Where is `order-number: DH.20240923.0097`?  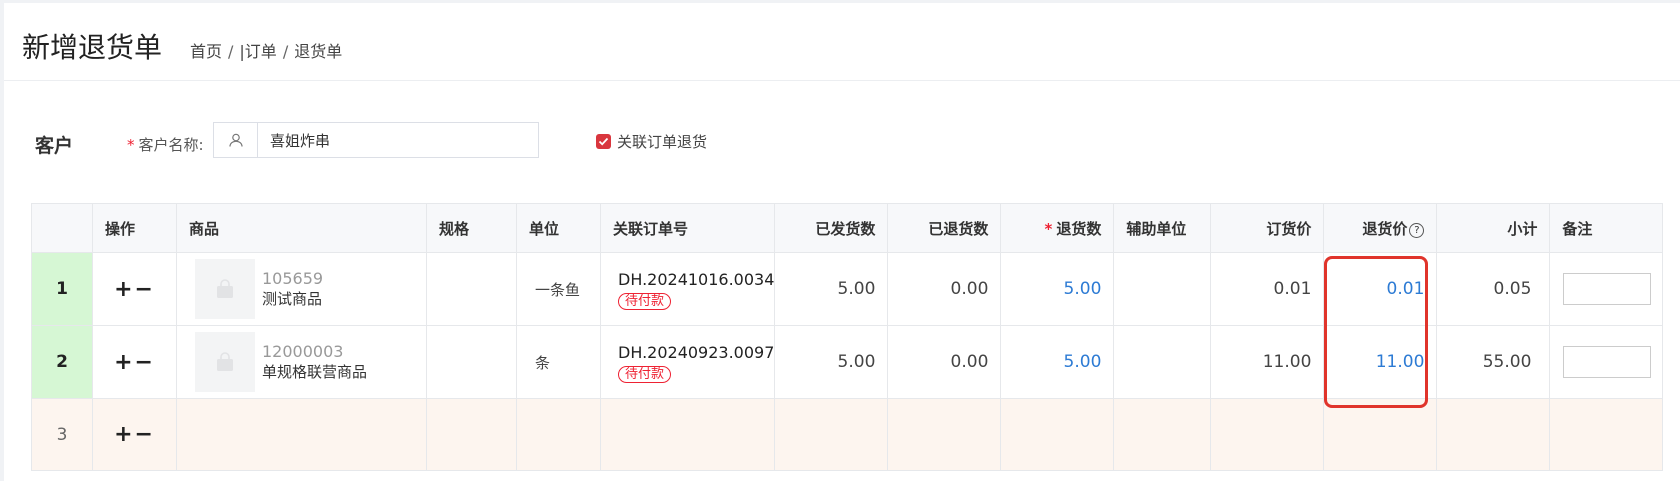
order-number: DH.20240923.0097 is located at coordinates (696, 352).